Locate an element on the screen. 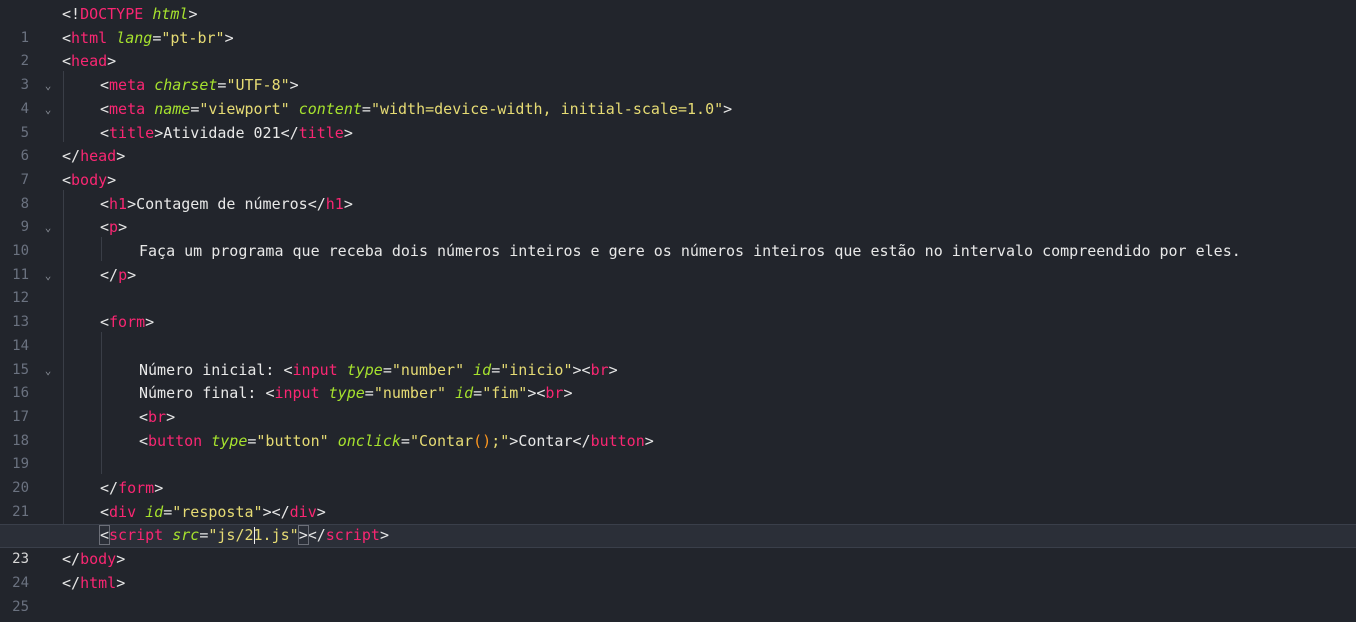 This screenshot has height=622, width=1356. code-line: 10 ⌄ <p> is located at coordinates (678, 248).